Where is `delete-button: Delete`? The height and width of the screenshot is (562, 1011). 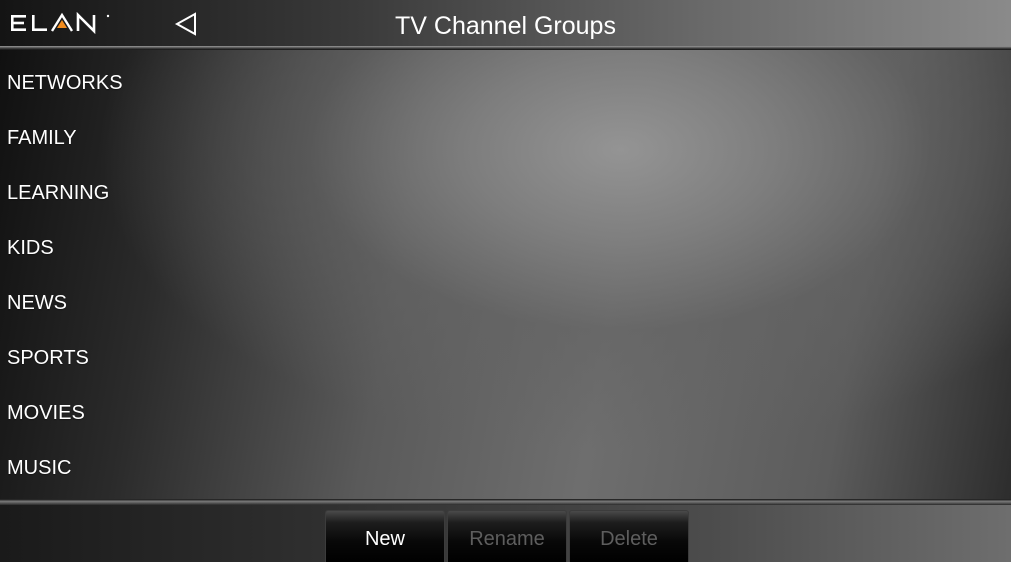 delete-button: Delete is located at coordinates (629, 536).